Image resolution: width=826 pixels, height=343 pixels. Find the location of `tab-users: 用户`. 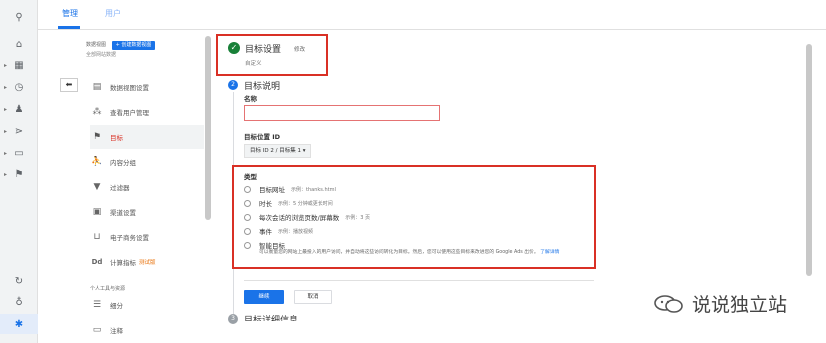

tab-users: 用户 is located at coordinates (113, 13).